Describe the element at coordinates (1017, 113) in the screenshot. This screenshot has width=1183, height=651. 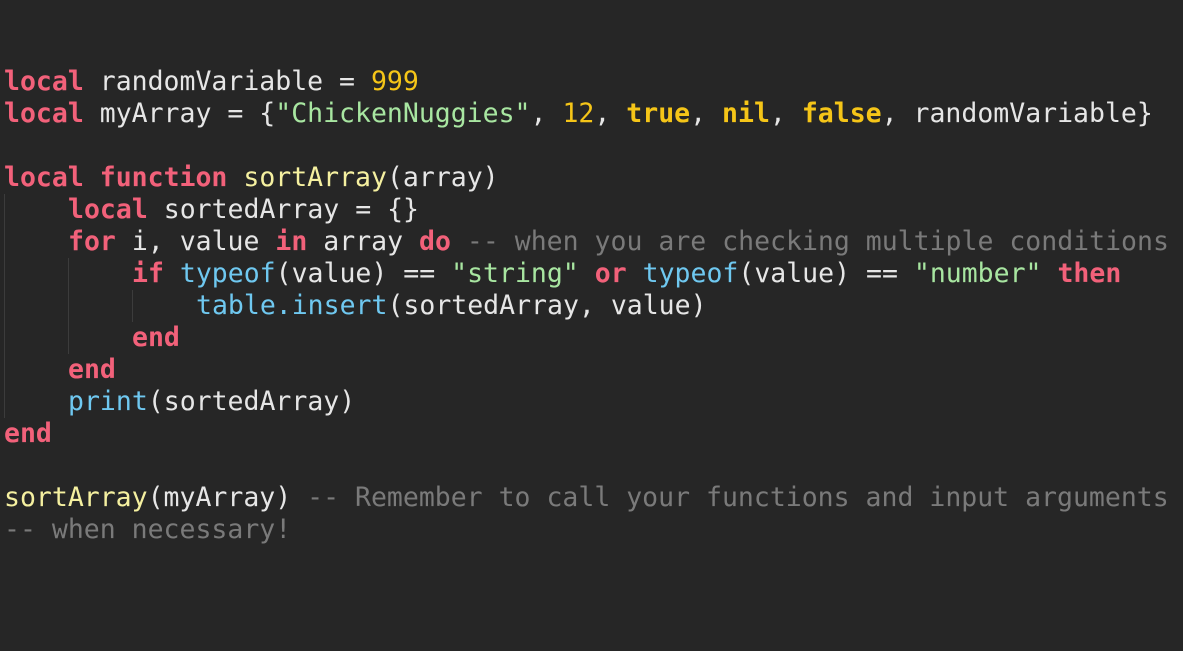
I see `code-token-plain: , randomVariable}` at that location.